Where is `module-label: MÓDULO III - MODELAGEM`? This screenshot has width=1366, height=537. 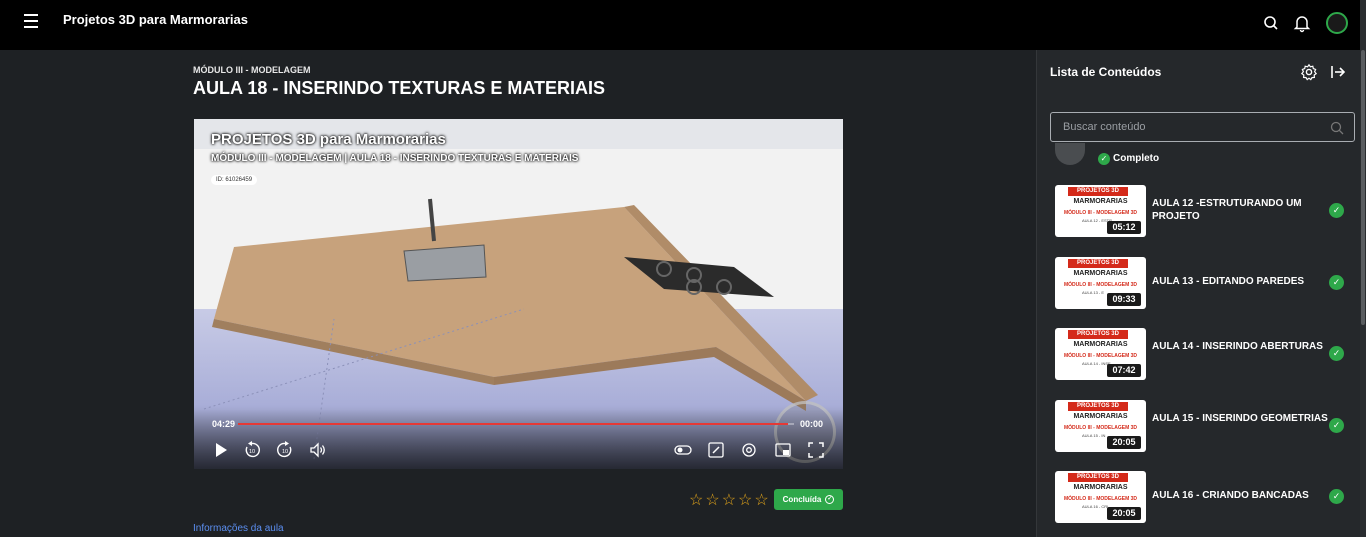
module-label: MÓDULO III - MODELAGEM is located at coordinates (252, 70).